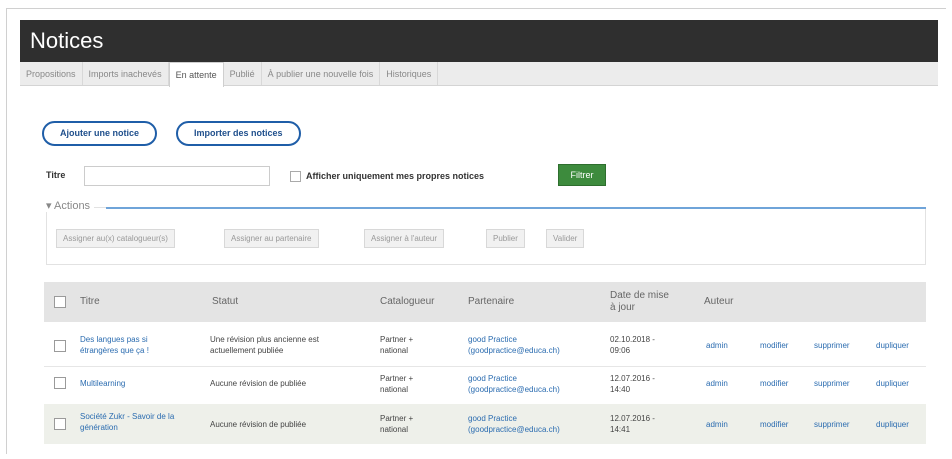  What do you see at coordinates (225, 302) in the screenshot?
I see `column-header-status: Statut` at bounding box center [225, 302].